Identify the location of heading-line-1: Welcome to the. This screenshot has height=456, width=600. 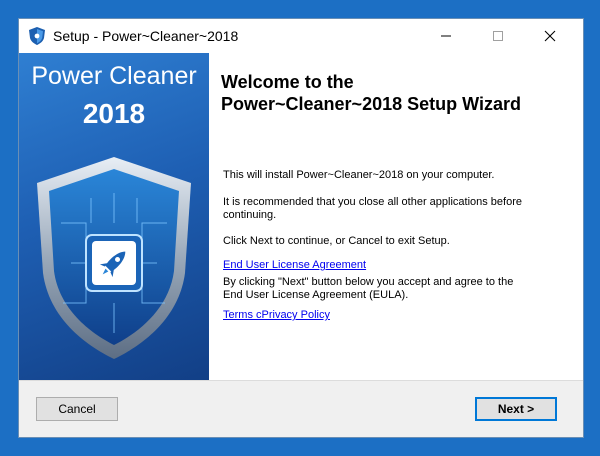
(287, 82).